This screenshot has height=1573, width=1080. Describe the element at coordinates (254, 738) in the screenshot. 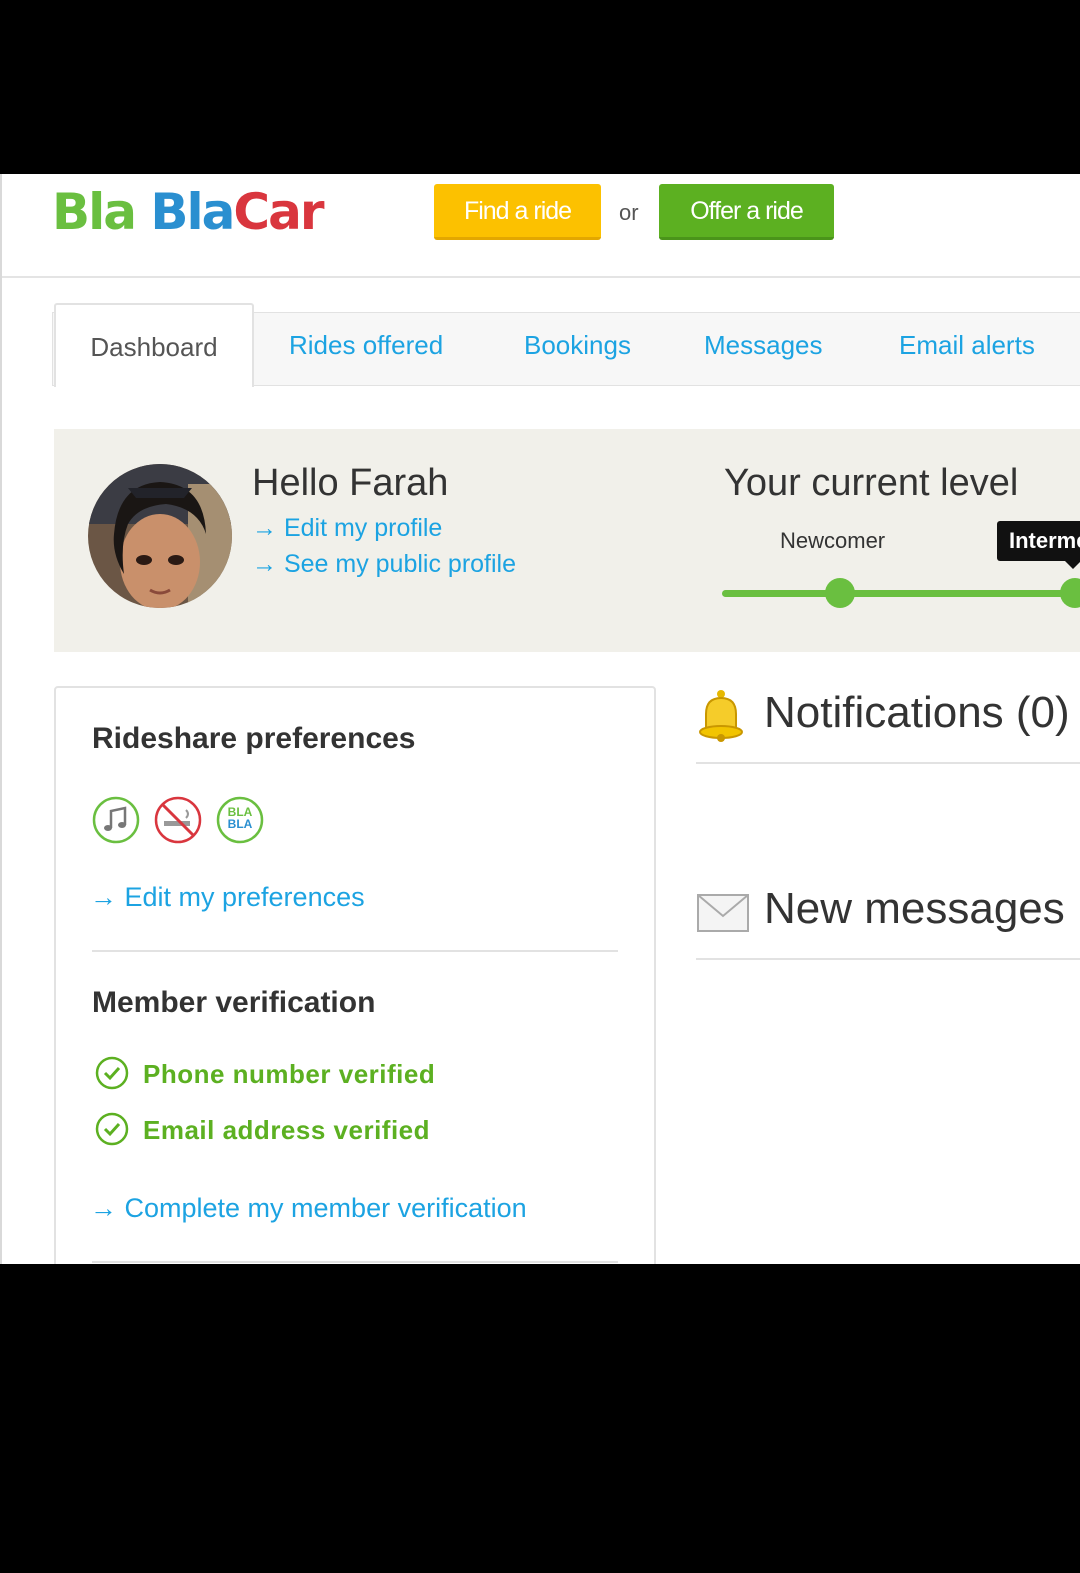

I see `preferences-title: Rideshare preferences` at that location.